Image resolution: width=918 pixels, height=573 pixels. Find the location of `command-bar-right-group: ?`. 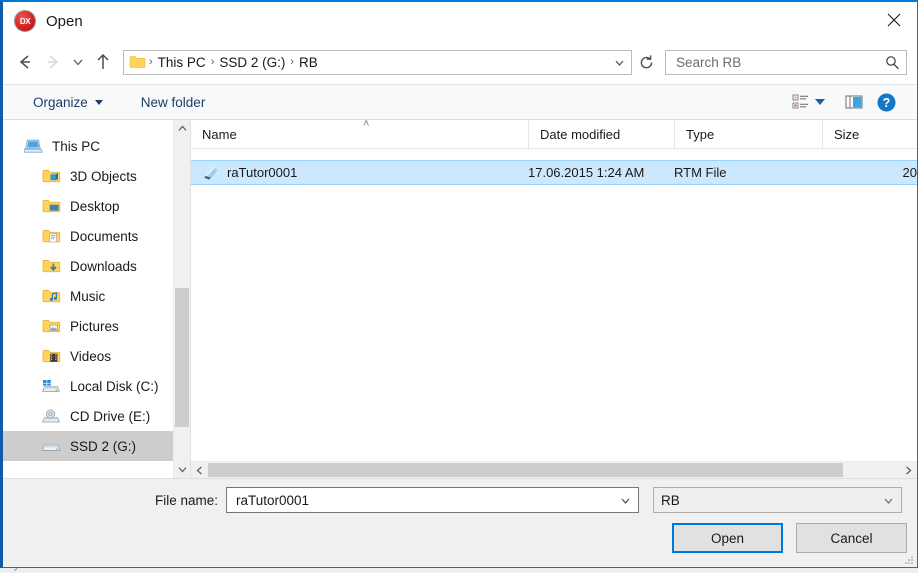

command-bar-right-group: ? is located at coordinates (852, 102).